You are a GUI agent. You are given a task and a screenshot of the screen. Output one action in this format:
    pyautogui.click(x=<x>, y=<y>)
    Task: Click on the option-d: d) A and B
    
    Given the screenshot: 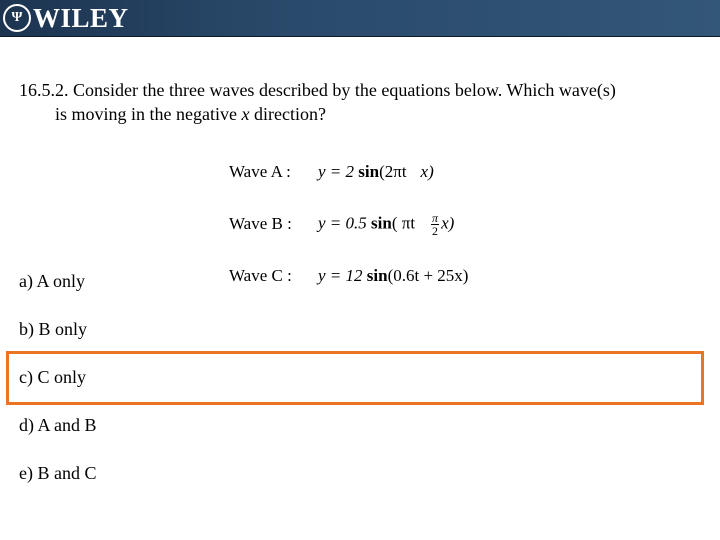 What is the action you would take?
    pyautogui.click(x=58, y=438)
    